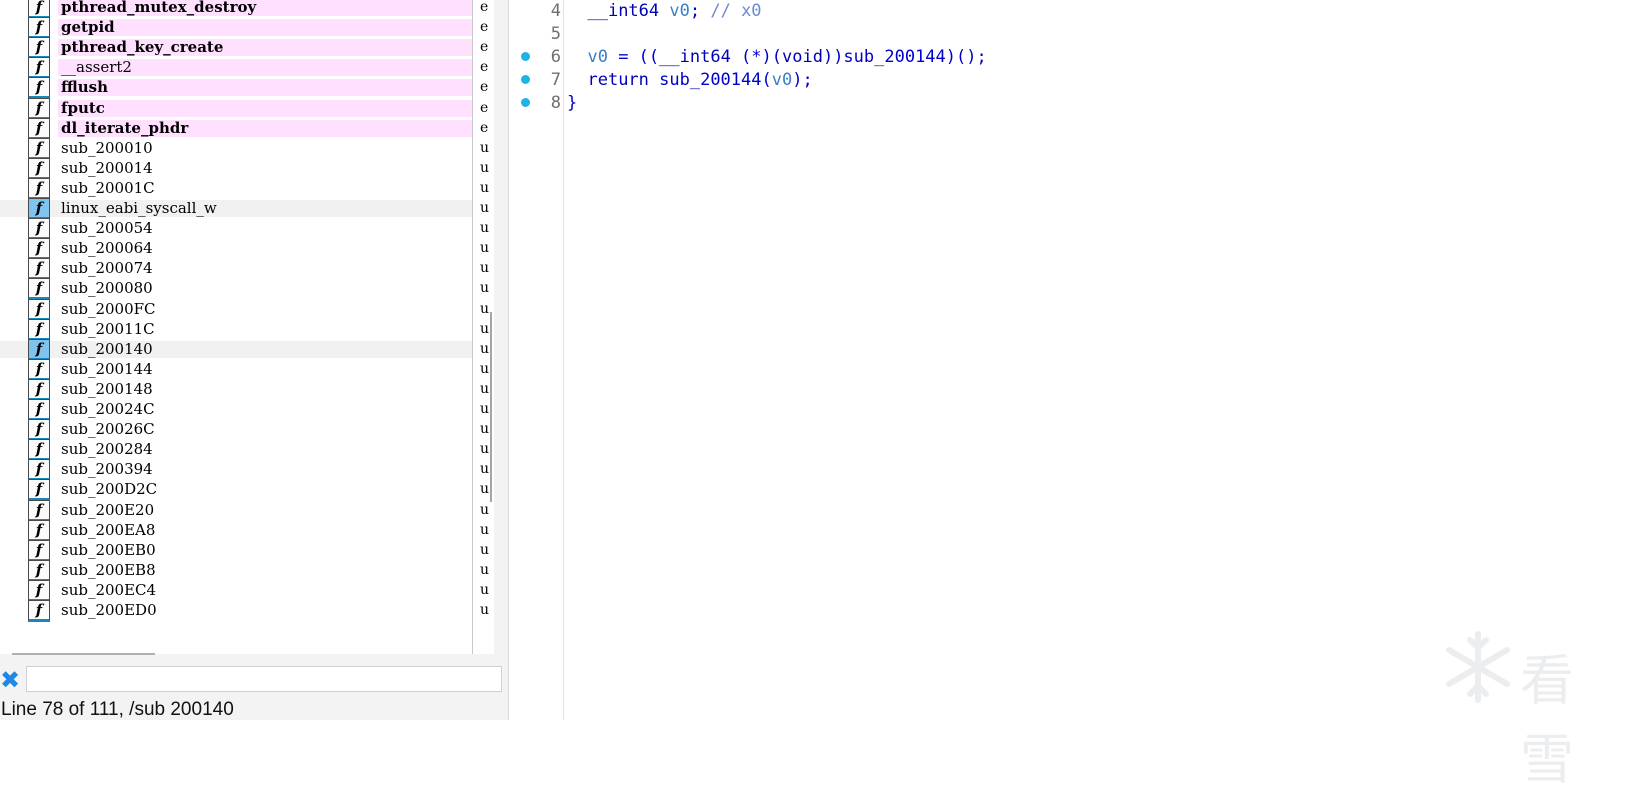 This screenshot has height=794, width=1638. Describe the element at coordinates (108, 509) in the screenshot. I see `function-name: sub_200E20` at that location.